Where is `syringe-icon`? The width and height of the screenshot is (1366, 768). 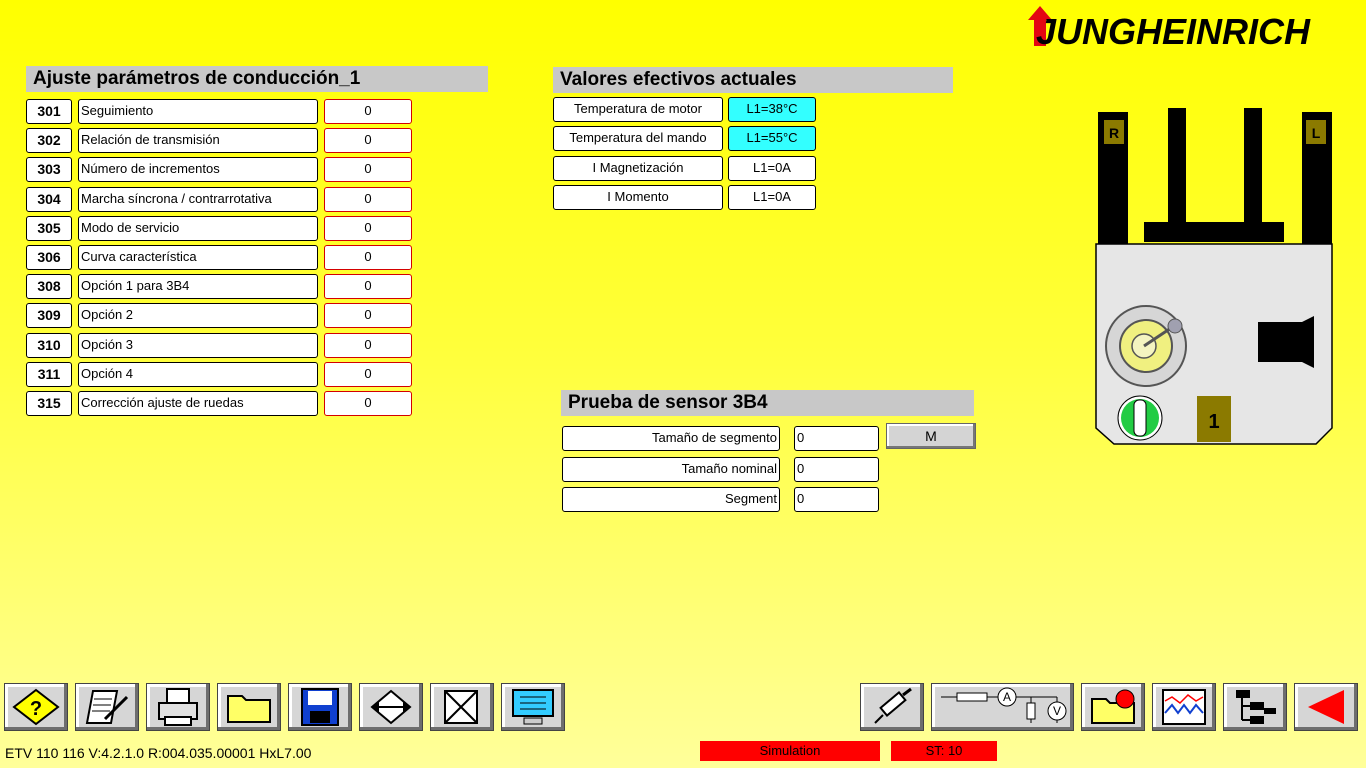 syringe-icon is located at coordinates (893, 705).